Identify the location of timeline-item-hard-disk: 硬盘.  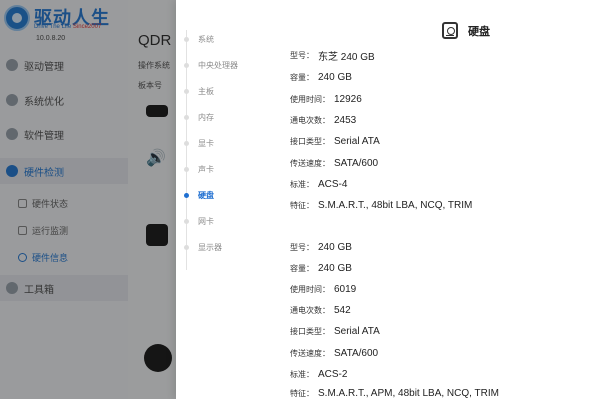
(231, 195).